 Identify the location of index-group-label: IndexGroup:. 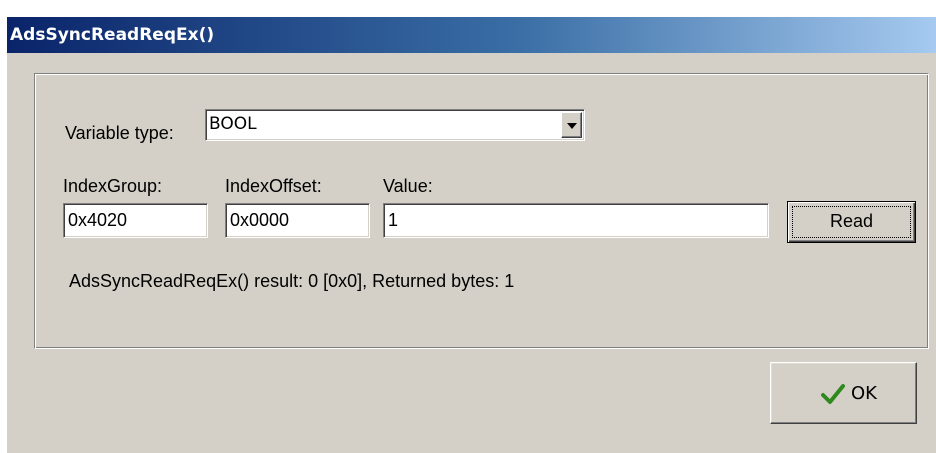
(113, 186).